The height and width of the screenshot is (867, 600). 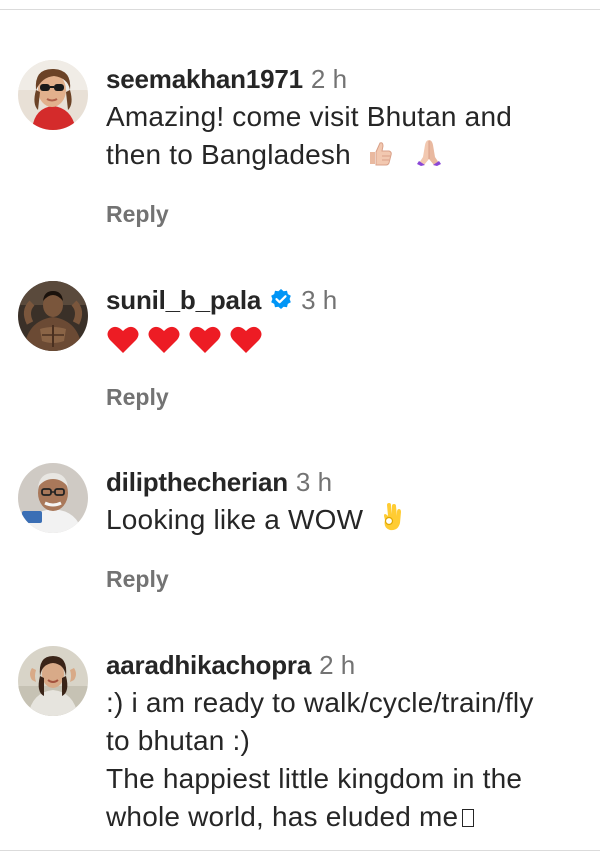 I want to click on username: sunil_b_pala, so click(x=183, y=300).